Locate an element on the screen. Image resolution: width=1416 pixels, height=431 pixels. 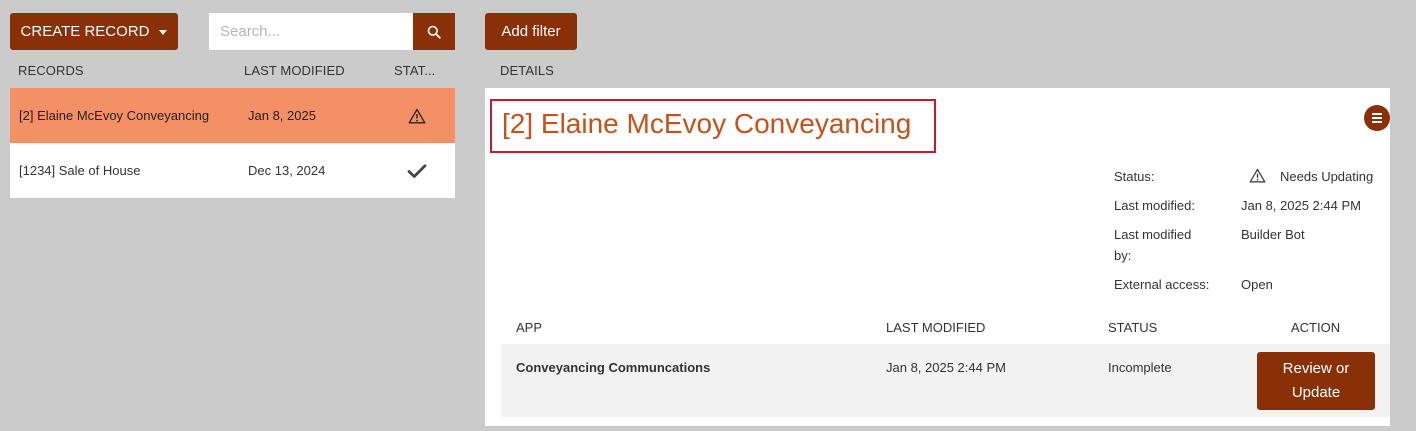
last-modified-label: Last modified: is located at coordinates (1154, 205).